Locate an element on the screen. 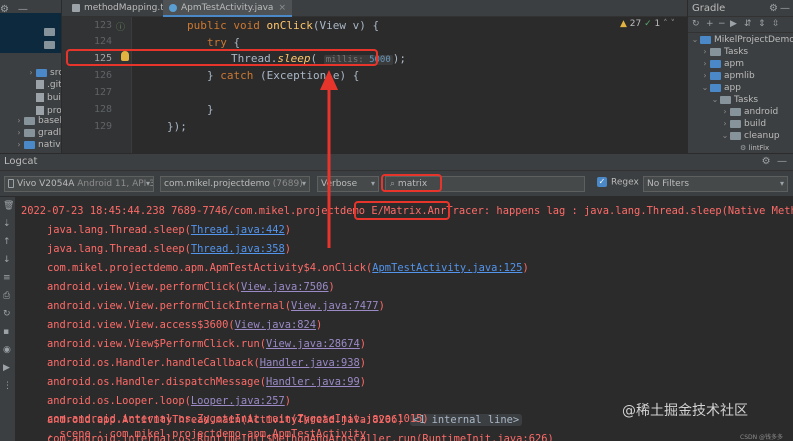 The image size is (793, 441). stack-trace-link: View.java:824 is located at coordinates (275, 325).